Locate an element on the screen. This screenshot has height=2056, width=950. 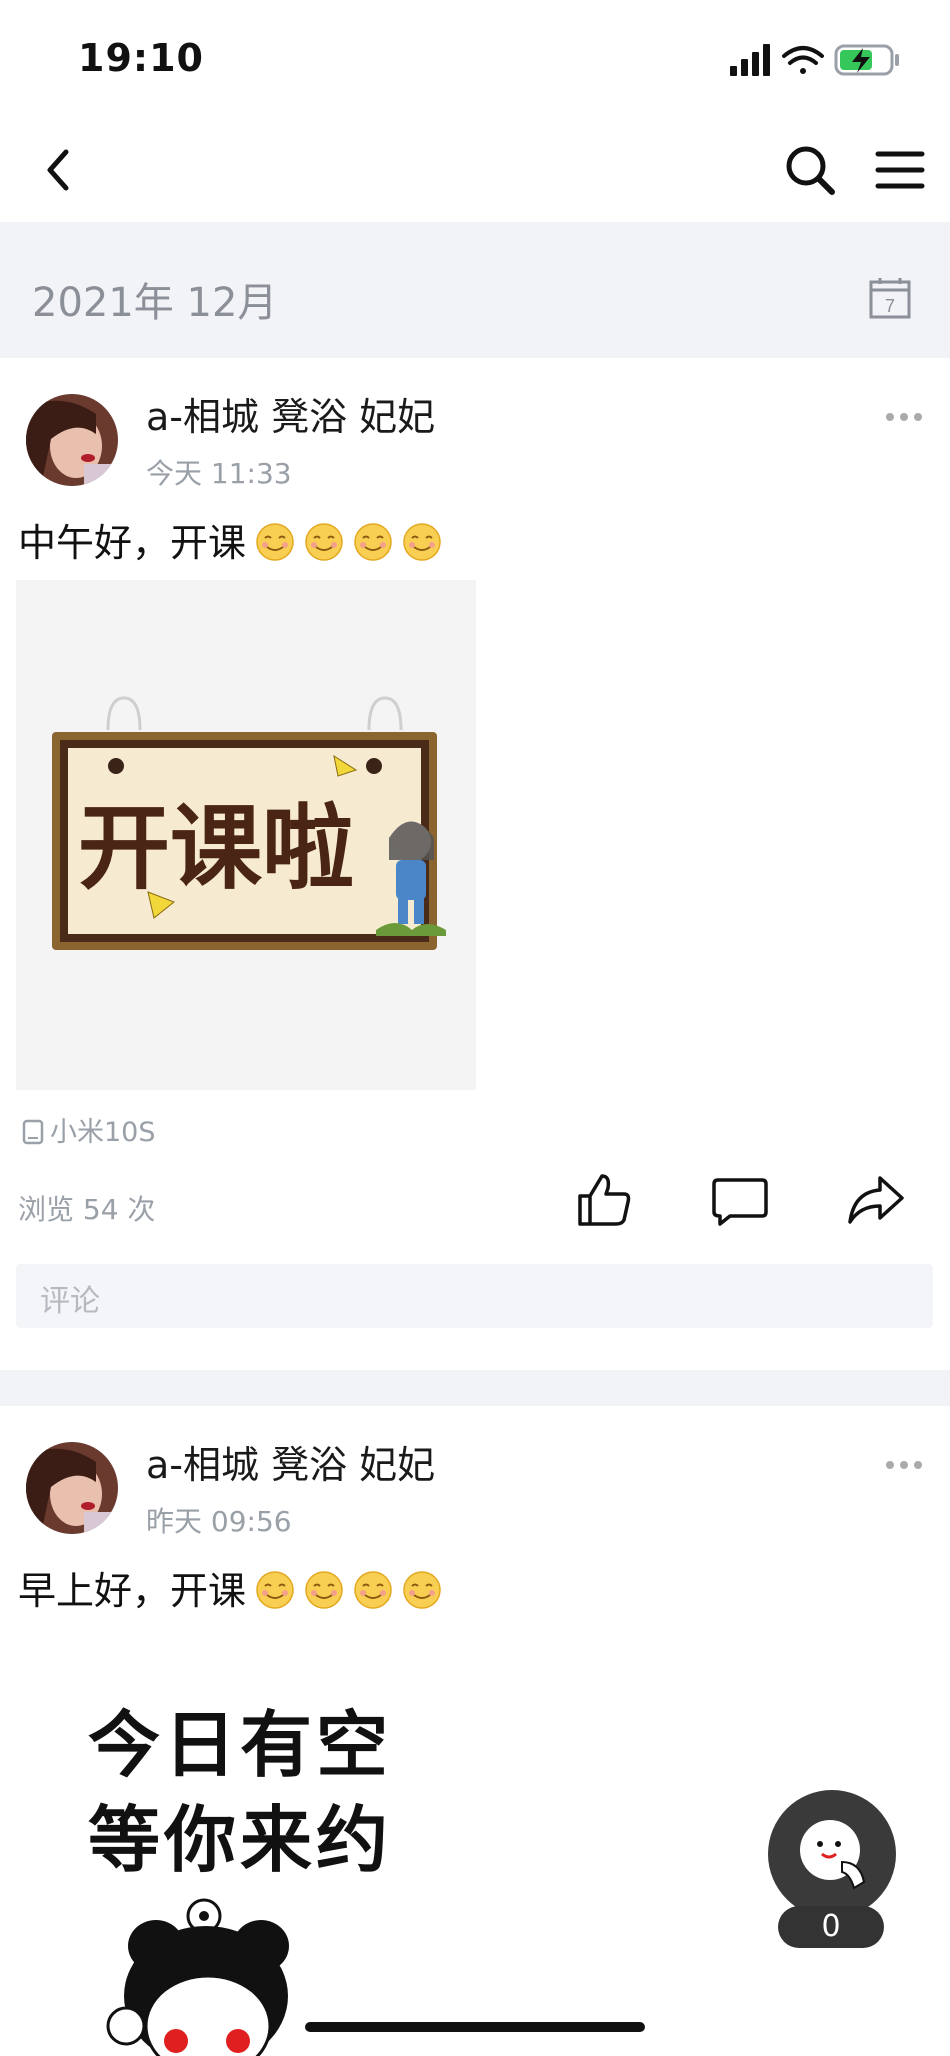
post-time: 今天 11:33 is located at coordinates (219, 473).